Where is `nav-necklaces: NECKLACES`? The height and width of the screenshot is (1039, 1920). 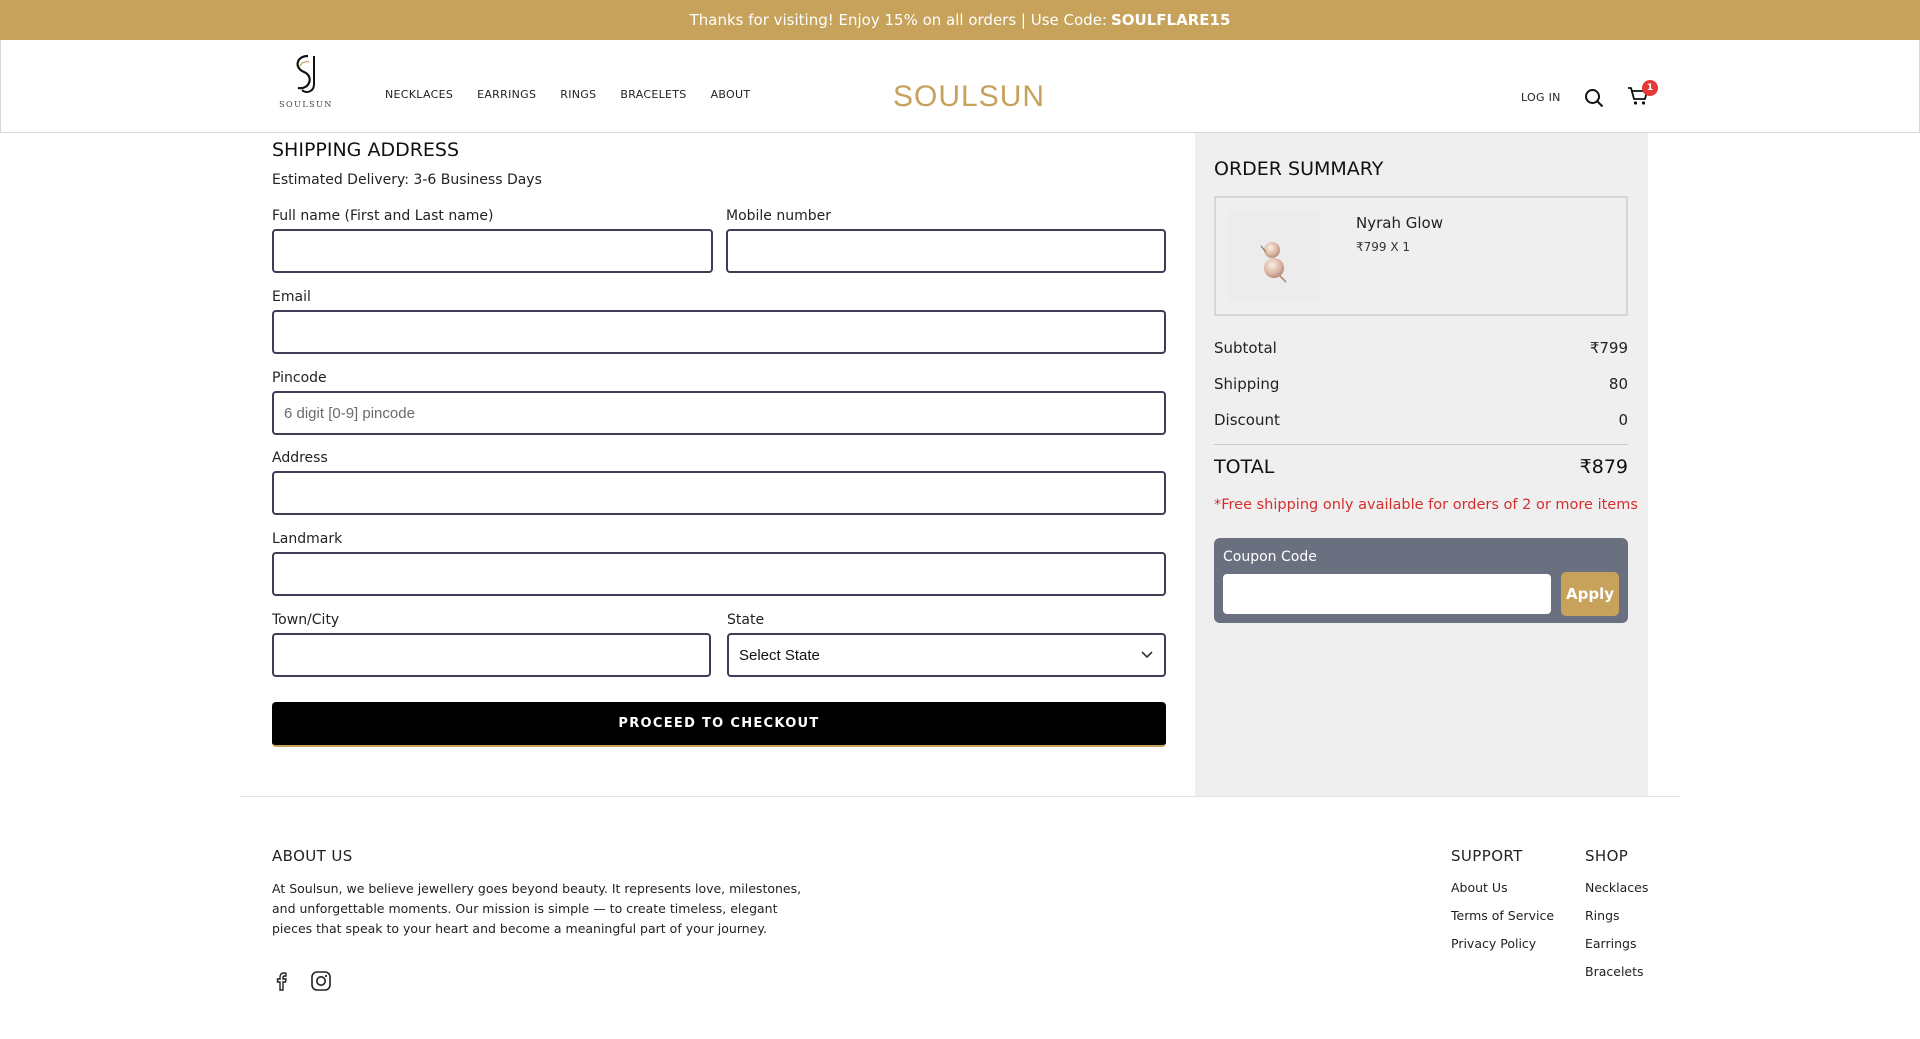 nav-necklaces: NECKLACES is located at coordinates (419, 94).